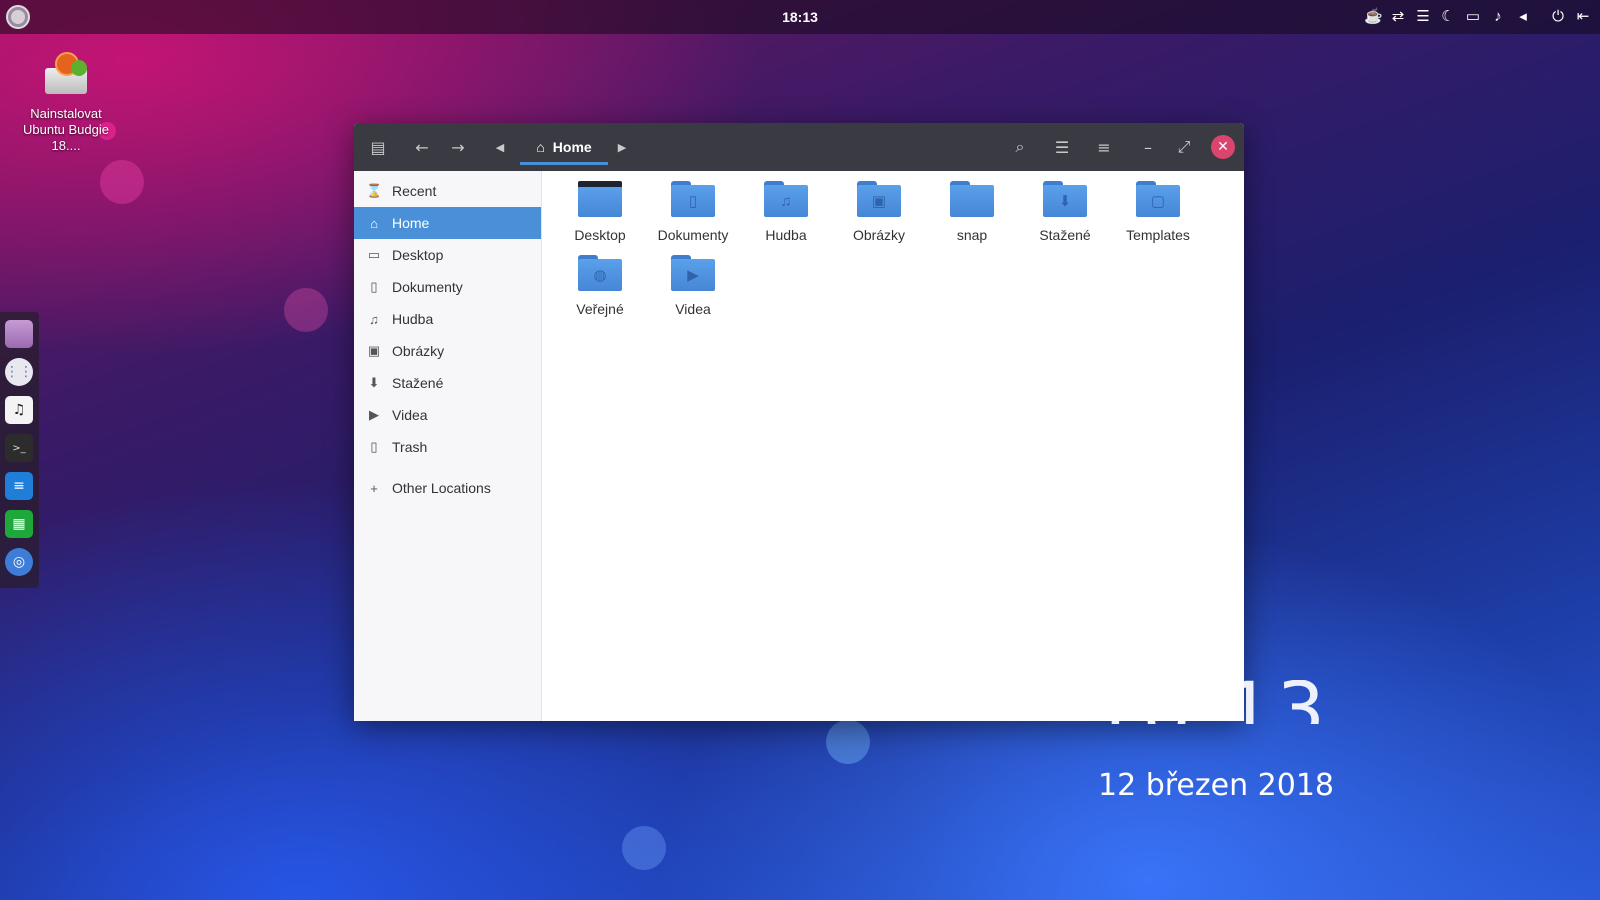  What do you see at coordinates (458, 147) in the screenshot?
I see `forward-button: →` at bounding box center [458, 147].